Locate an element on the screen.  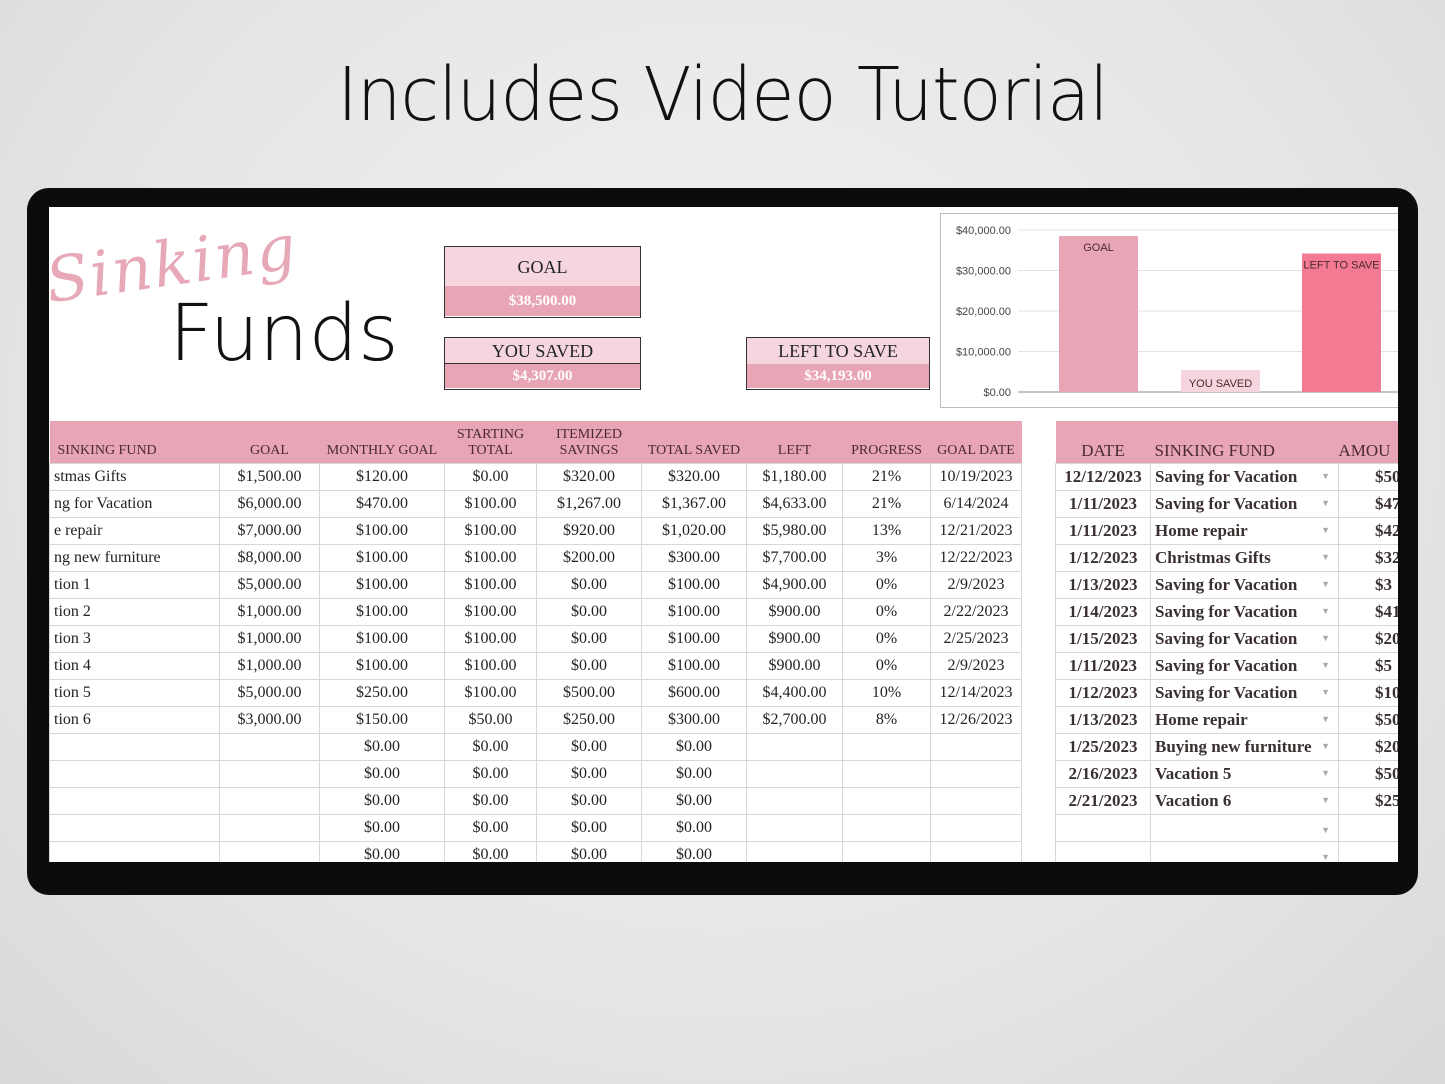
table-cell: 12/12/2023 is located at coordinates (1103, 476).